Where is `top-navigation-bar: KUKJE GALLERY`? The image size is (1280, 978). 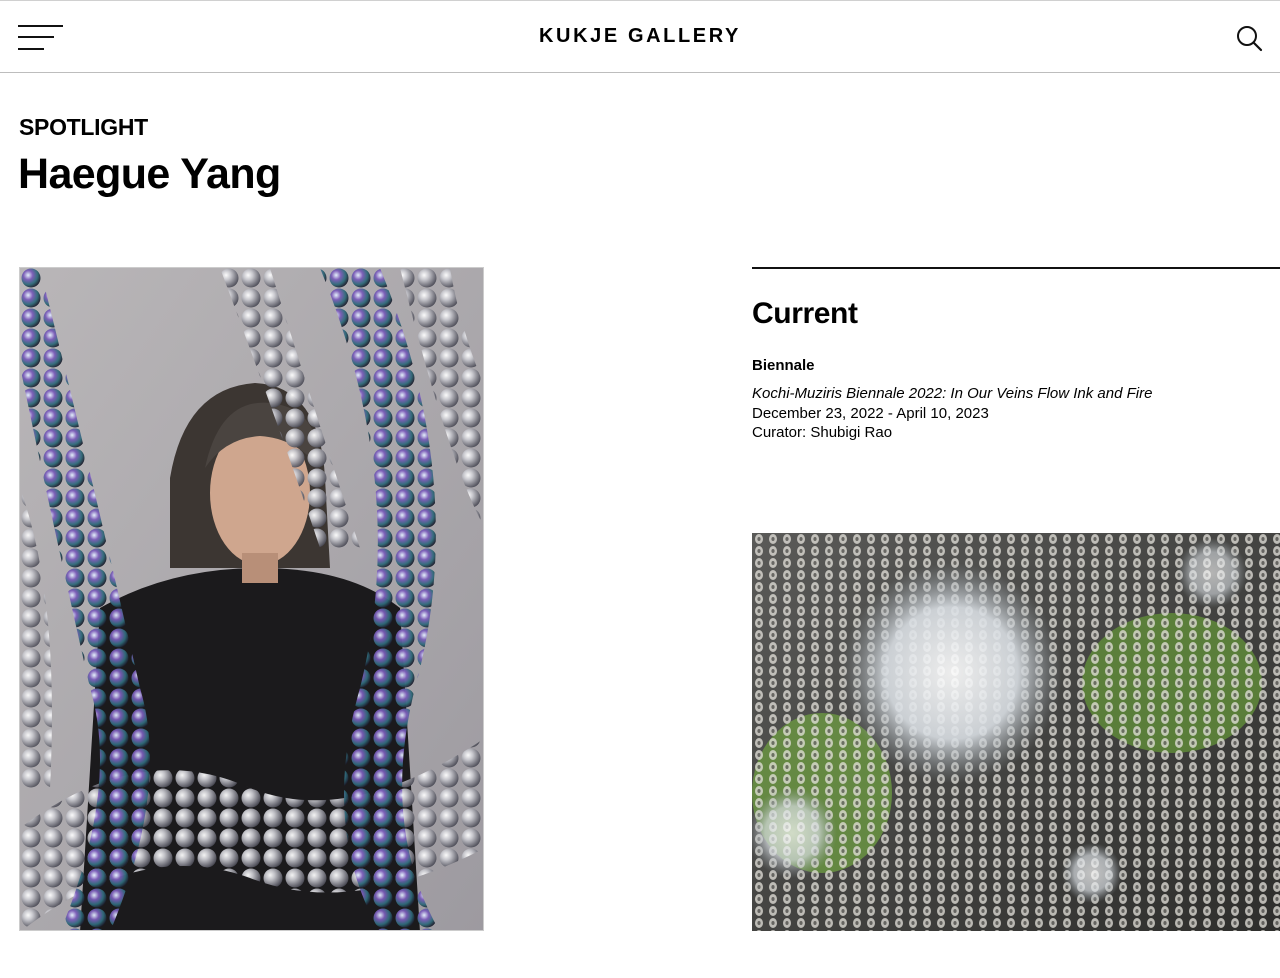
top-navigation-bar: KUKJE GALLERY is located at coordinates (640, 36).